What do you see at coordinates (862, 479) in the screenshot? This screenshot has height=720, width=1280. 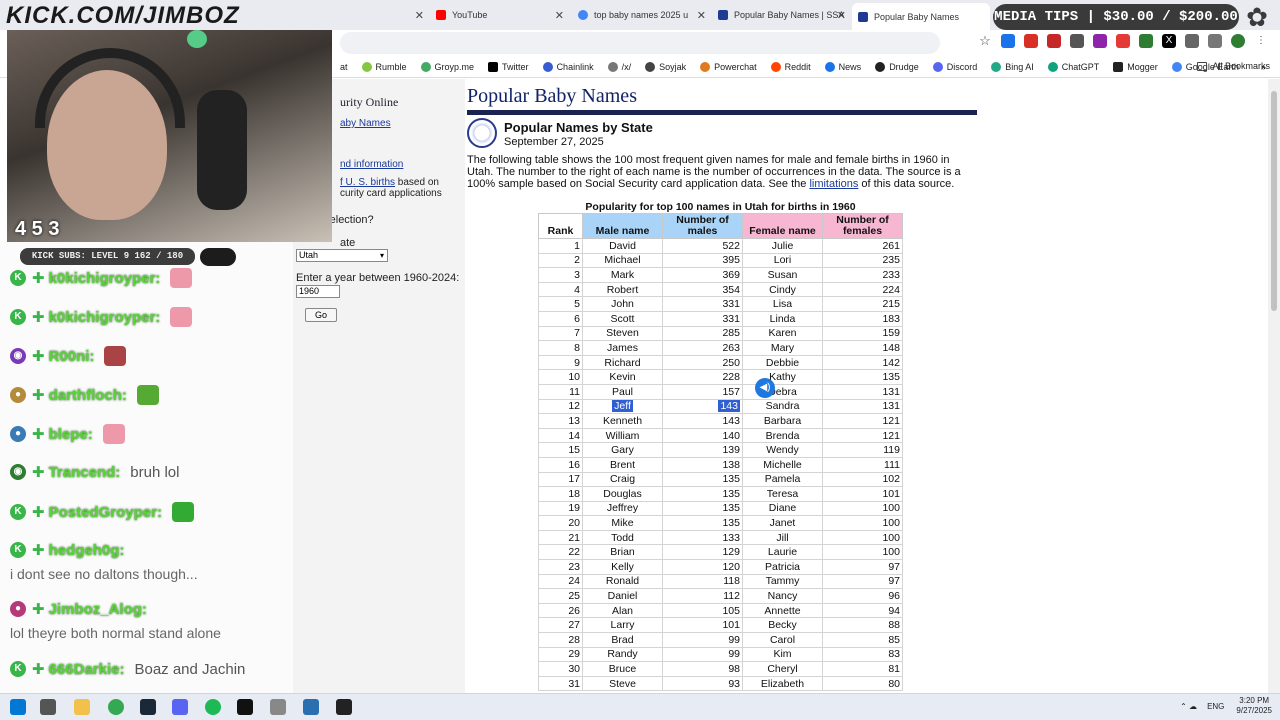 I see `female-count-cell: 102` at bounding box center [862, 479].